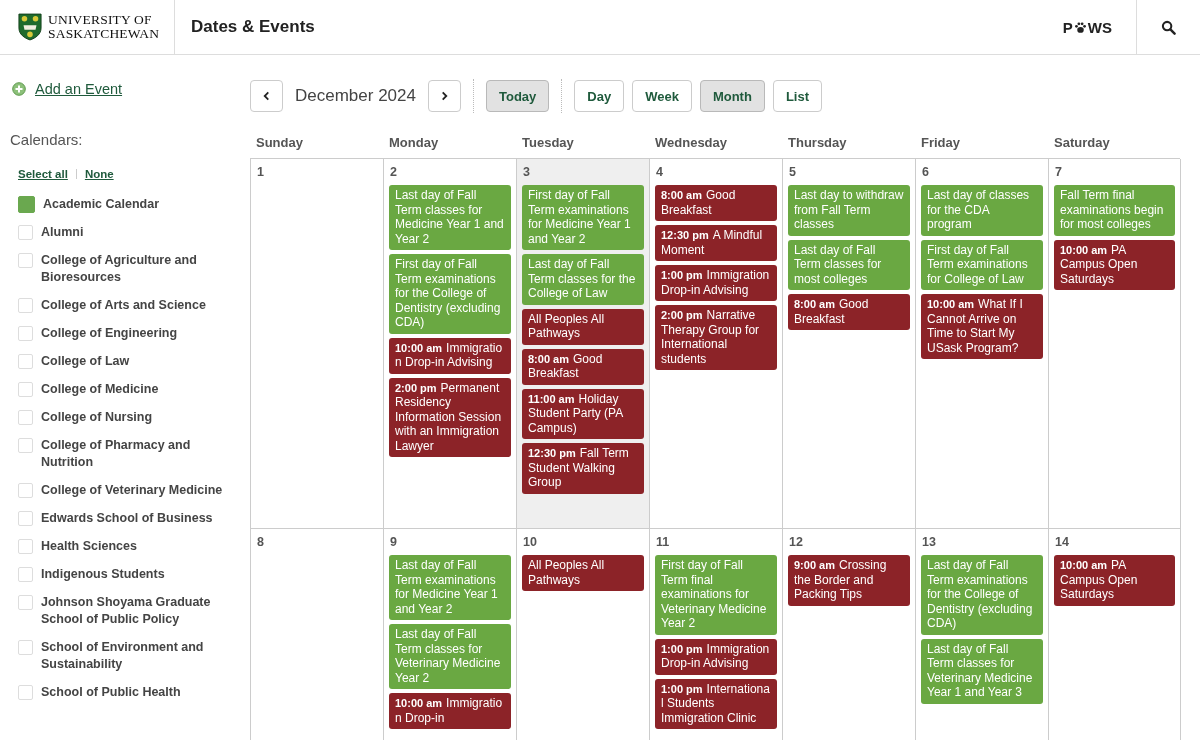 The image size is (1200, 740). What do you see at coordinates (716, 337) in the screenshot?
I see `event-entry: 2:00 pm Narrative Therapy Group for International students` at bounding box center [716, 337].